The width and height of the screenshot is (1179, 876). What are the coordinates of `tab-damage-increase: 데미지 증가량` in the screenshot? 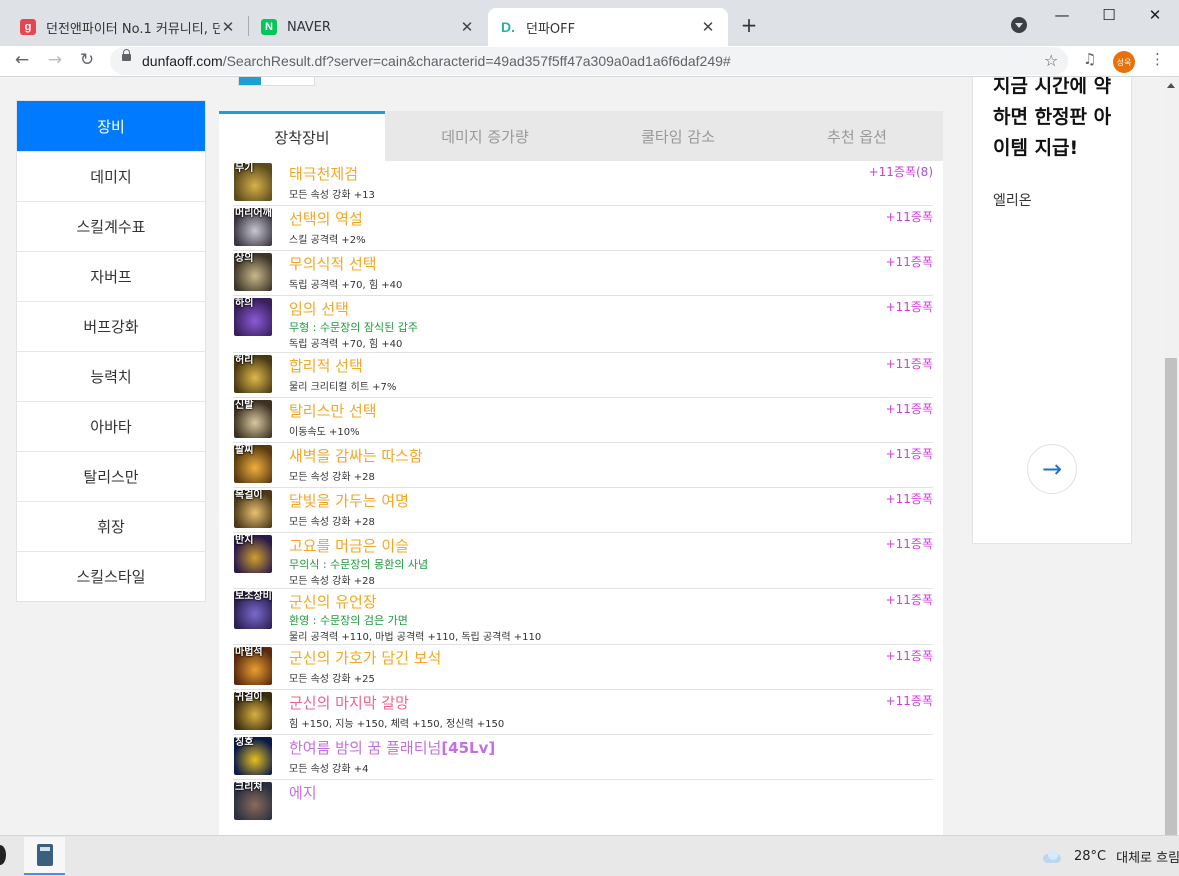 It's located at (485, 136).